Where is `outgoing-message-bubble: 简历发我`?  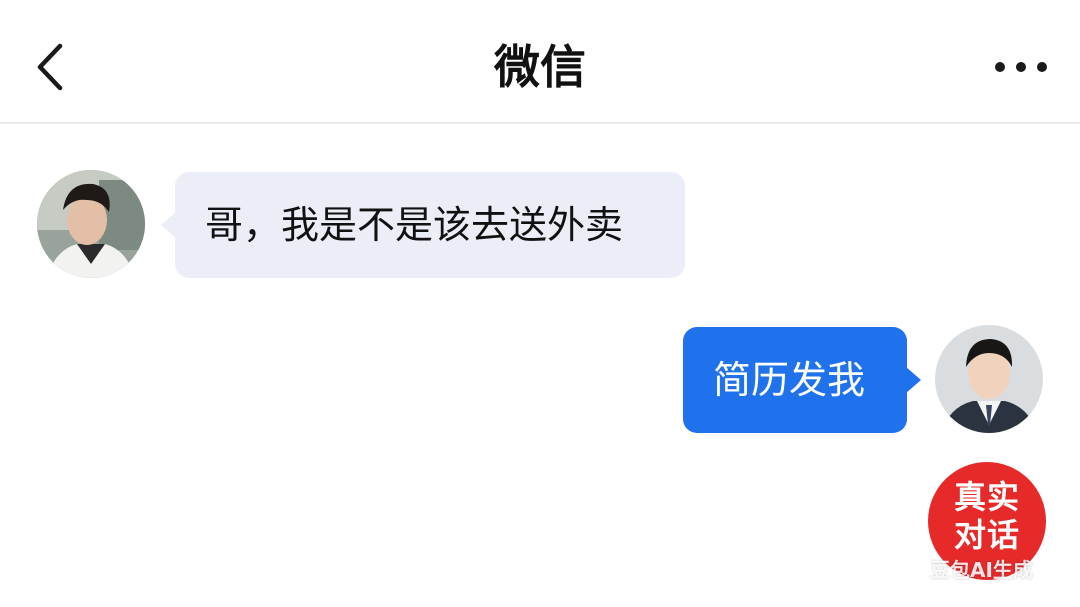 outgoing-message-bubble: 简历发我 is located at coordinates (802, 380).